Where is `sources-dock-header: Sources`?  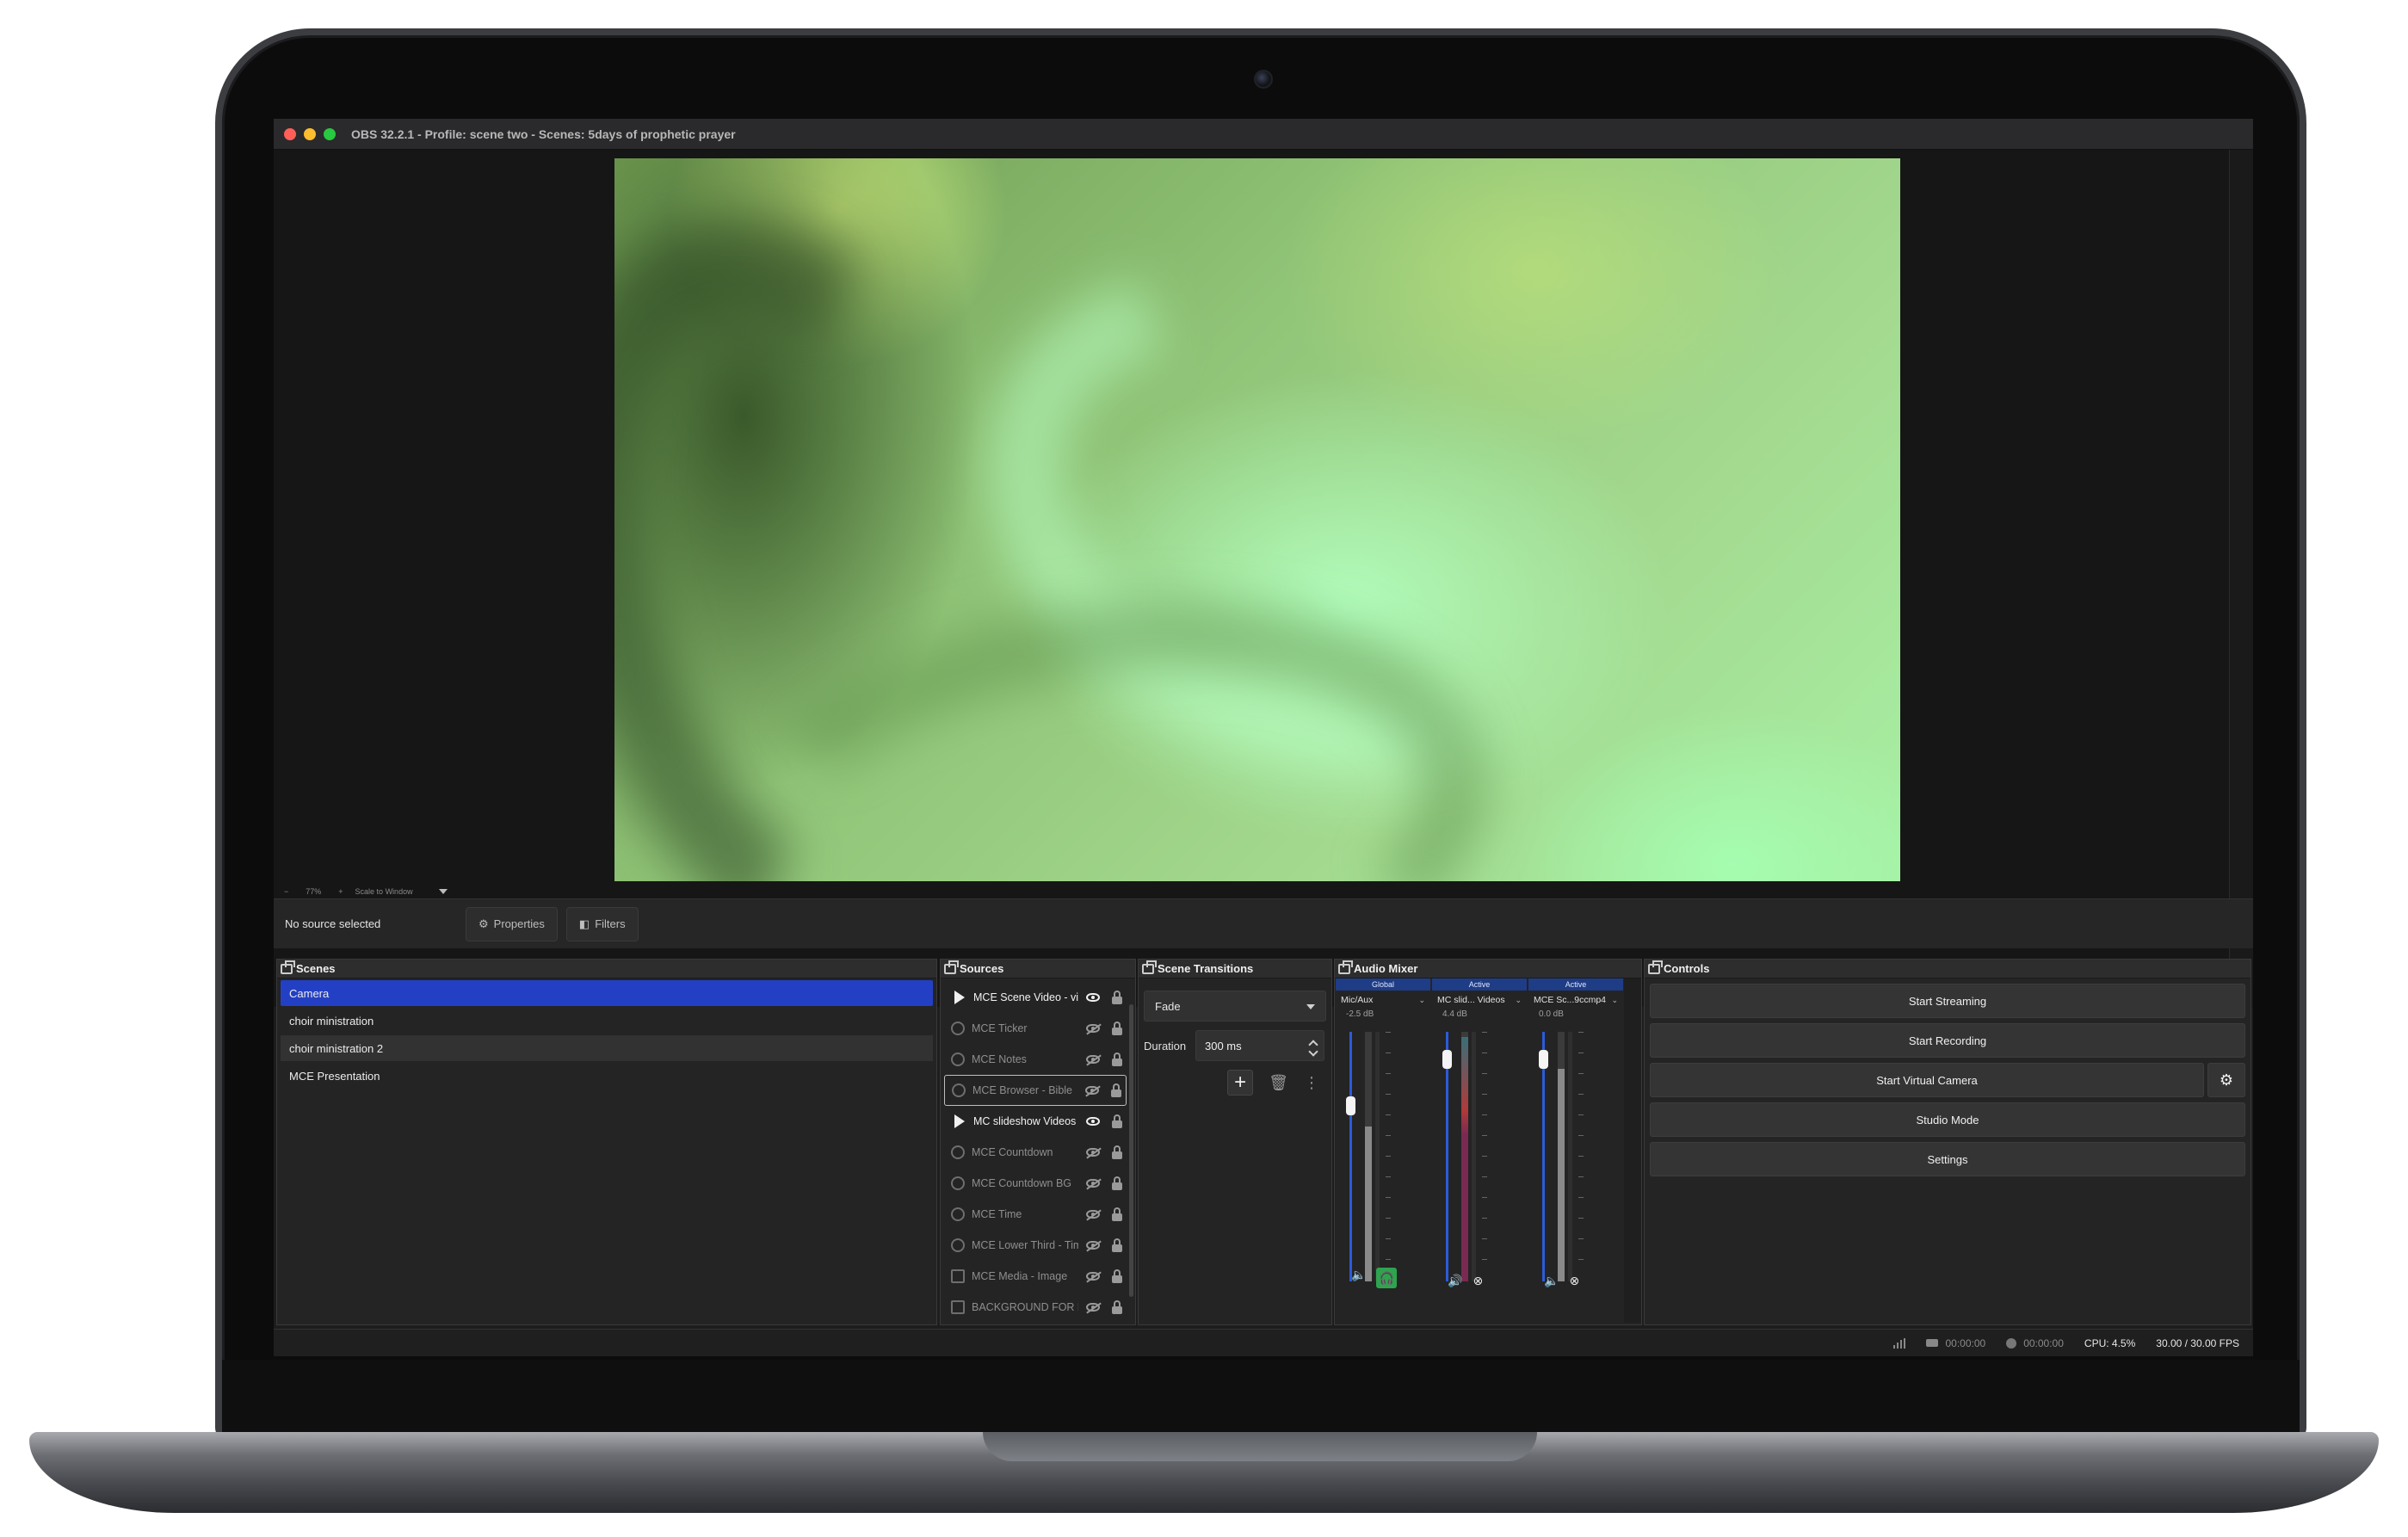 sources-dock-header: Sources is located at coordinates (1038, 969).